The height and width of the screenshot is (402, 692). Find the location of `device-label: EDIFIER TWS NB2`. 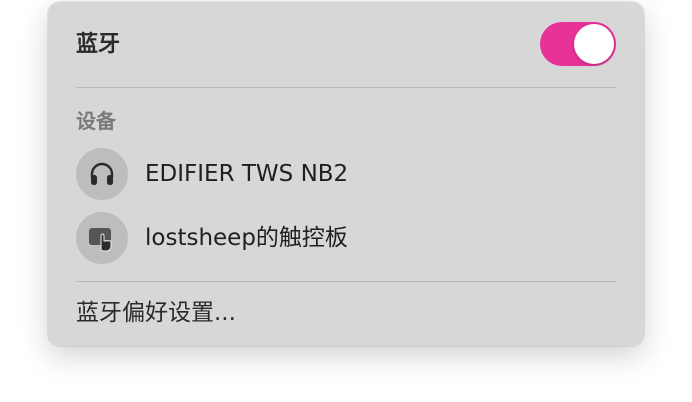

device-label: EDIFIER TWS NB2 is located at coordinates (247, 174).